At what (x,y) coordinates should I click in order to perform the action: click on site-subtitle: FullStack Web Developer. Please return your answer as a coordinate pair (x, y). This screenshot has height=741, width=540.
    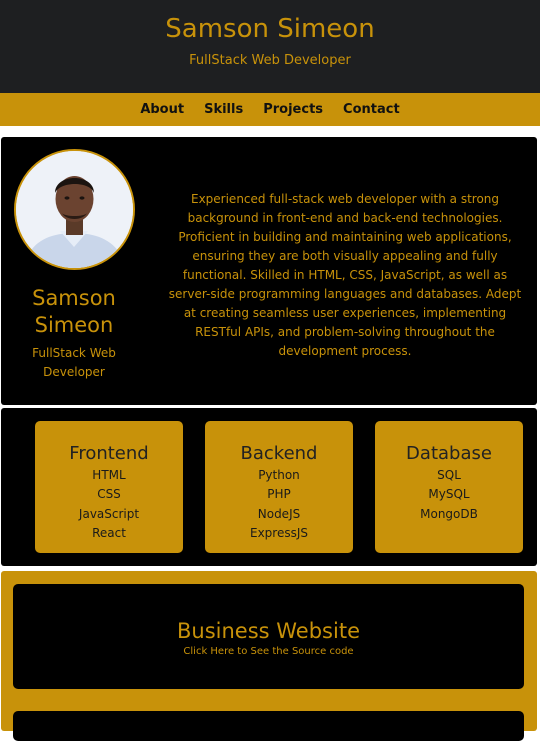
    Looking at the image, I should click on (270, 60).